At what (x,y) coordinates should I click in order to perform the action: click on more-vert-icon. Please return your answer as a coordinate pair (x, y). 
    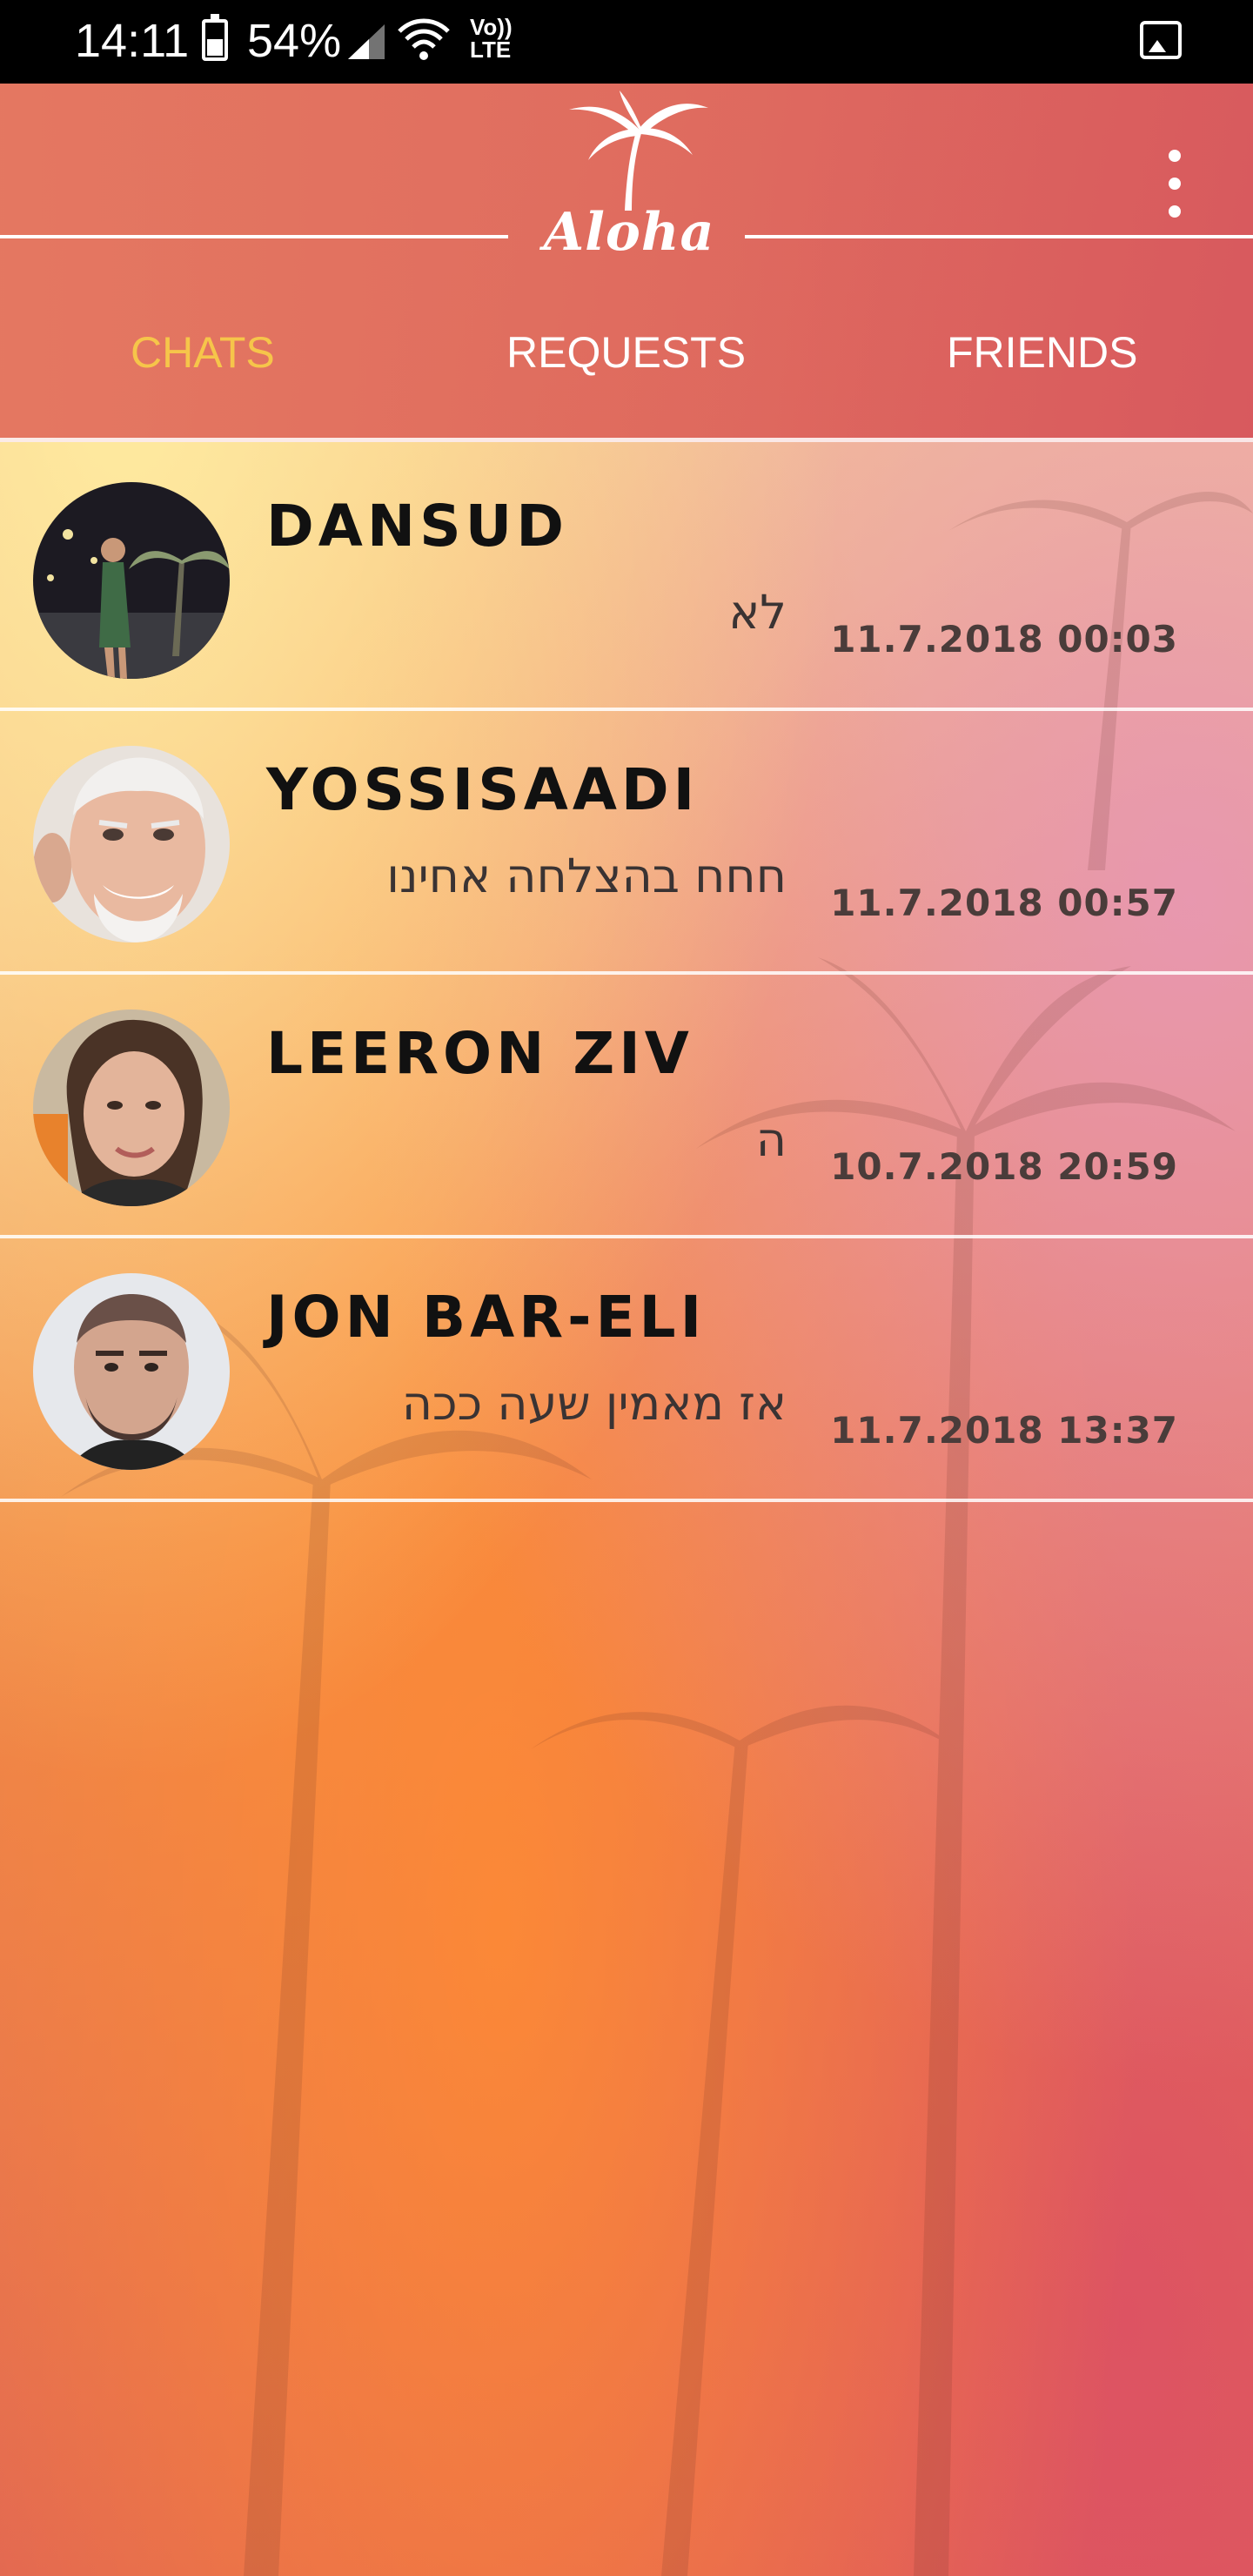
    Looking at the image, I should click on (1175, 156).